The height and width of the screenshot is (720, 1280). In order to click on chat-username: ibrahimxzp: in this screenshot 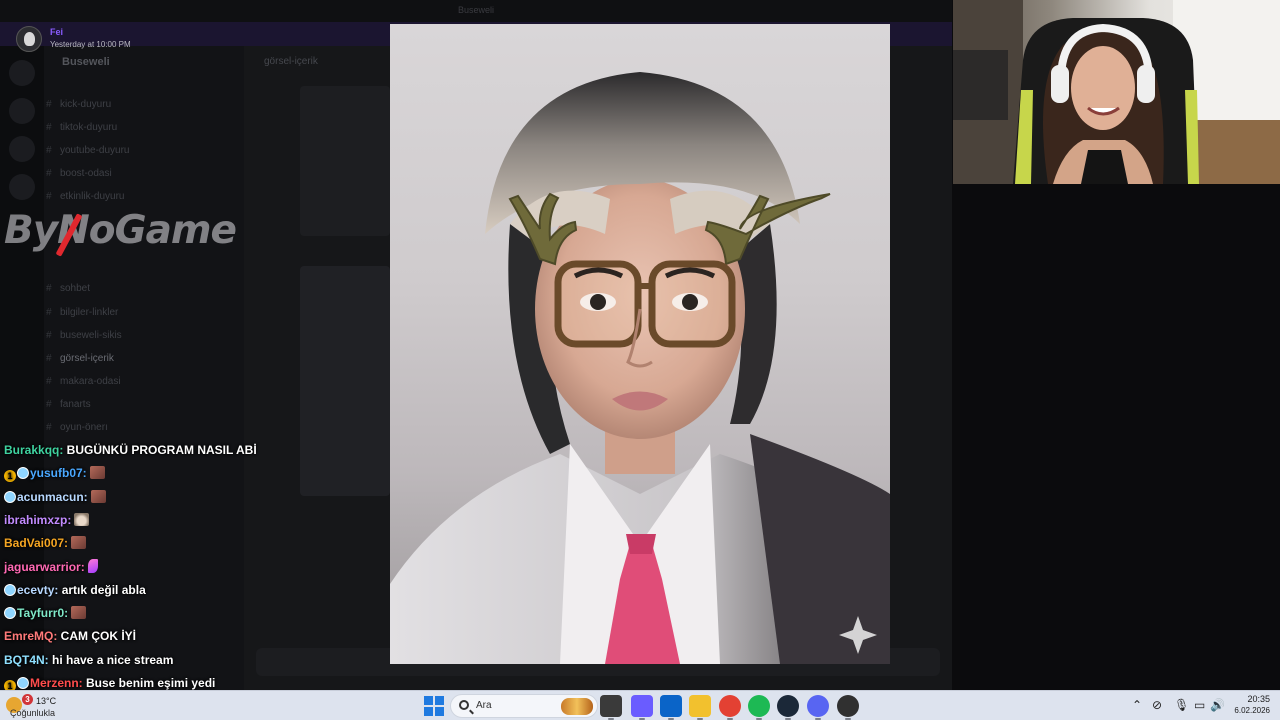, I will do `click(37, 520)`.